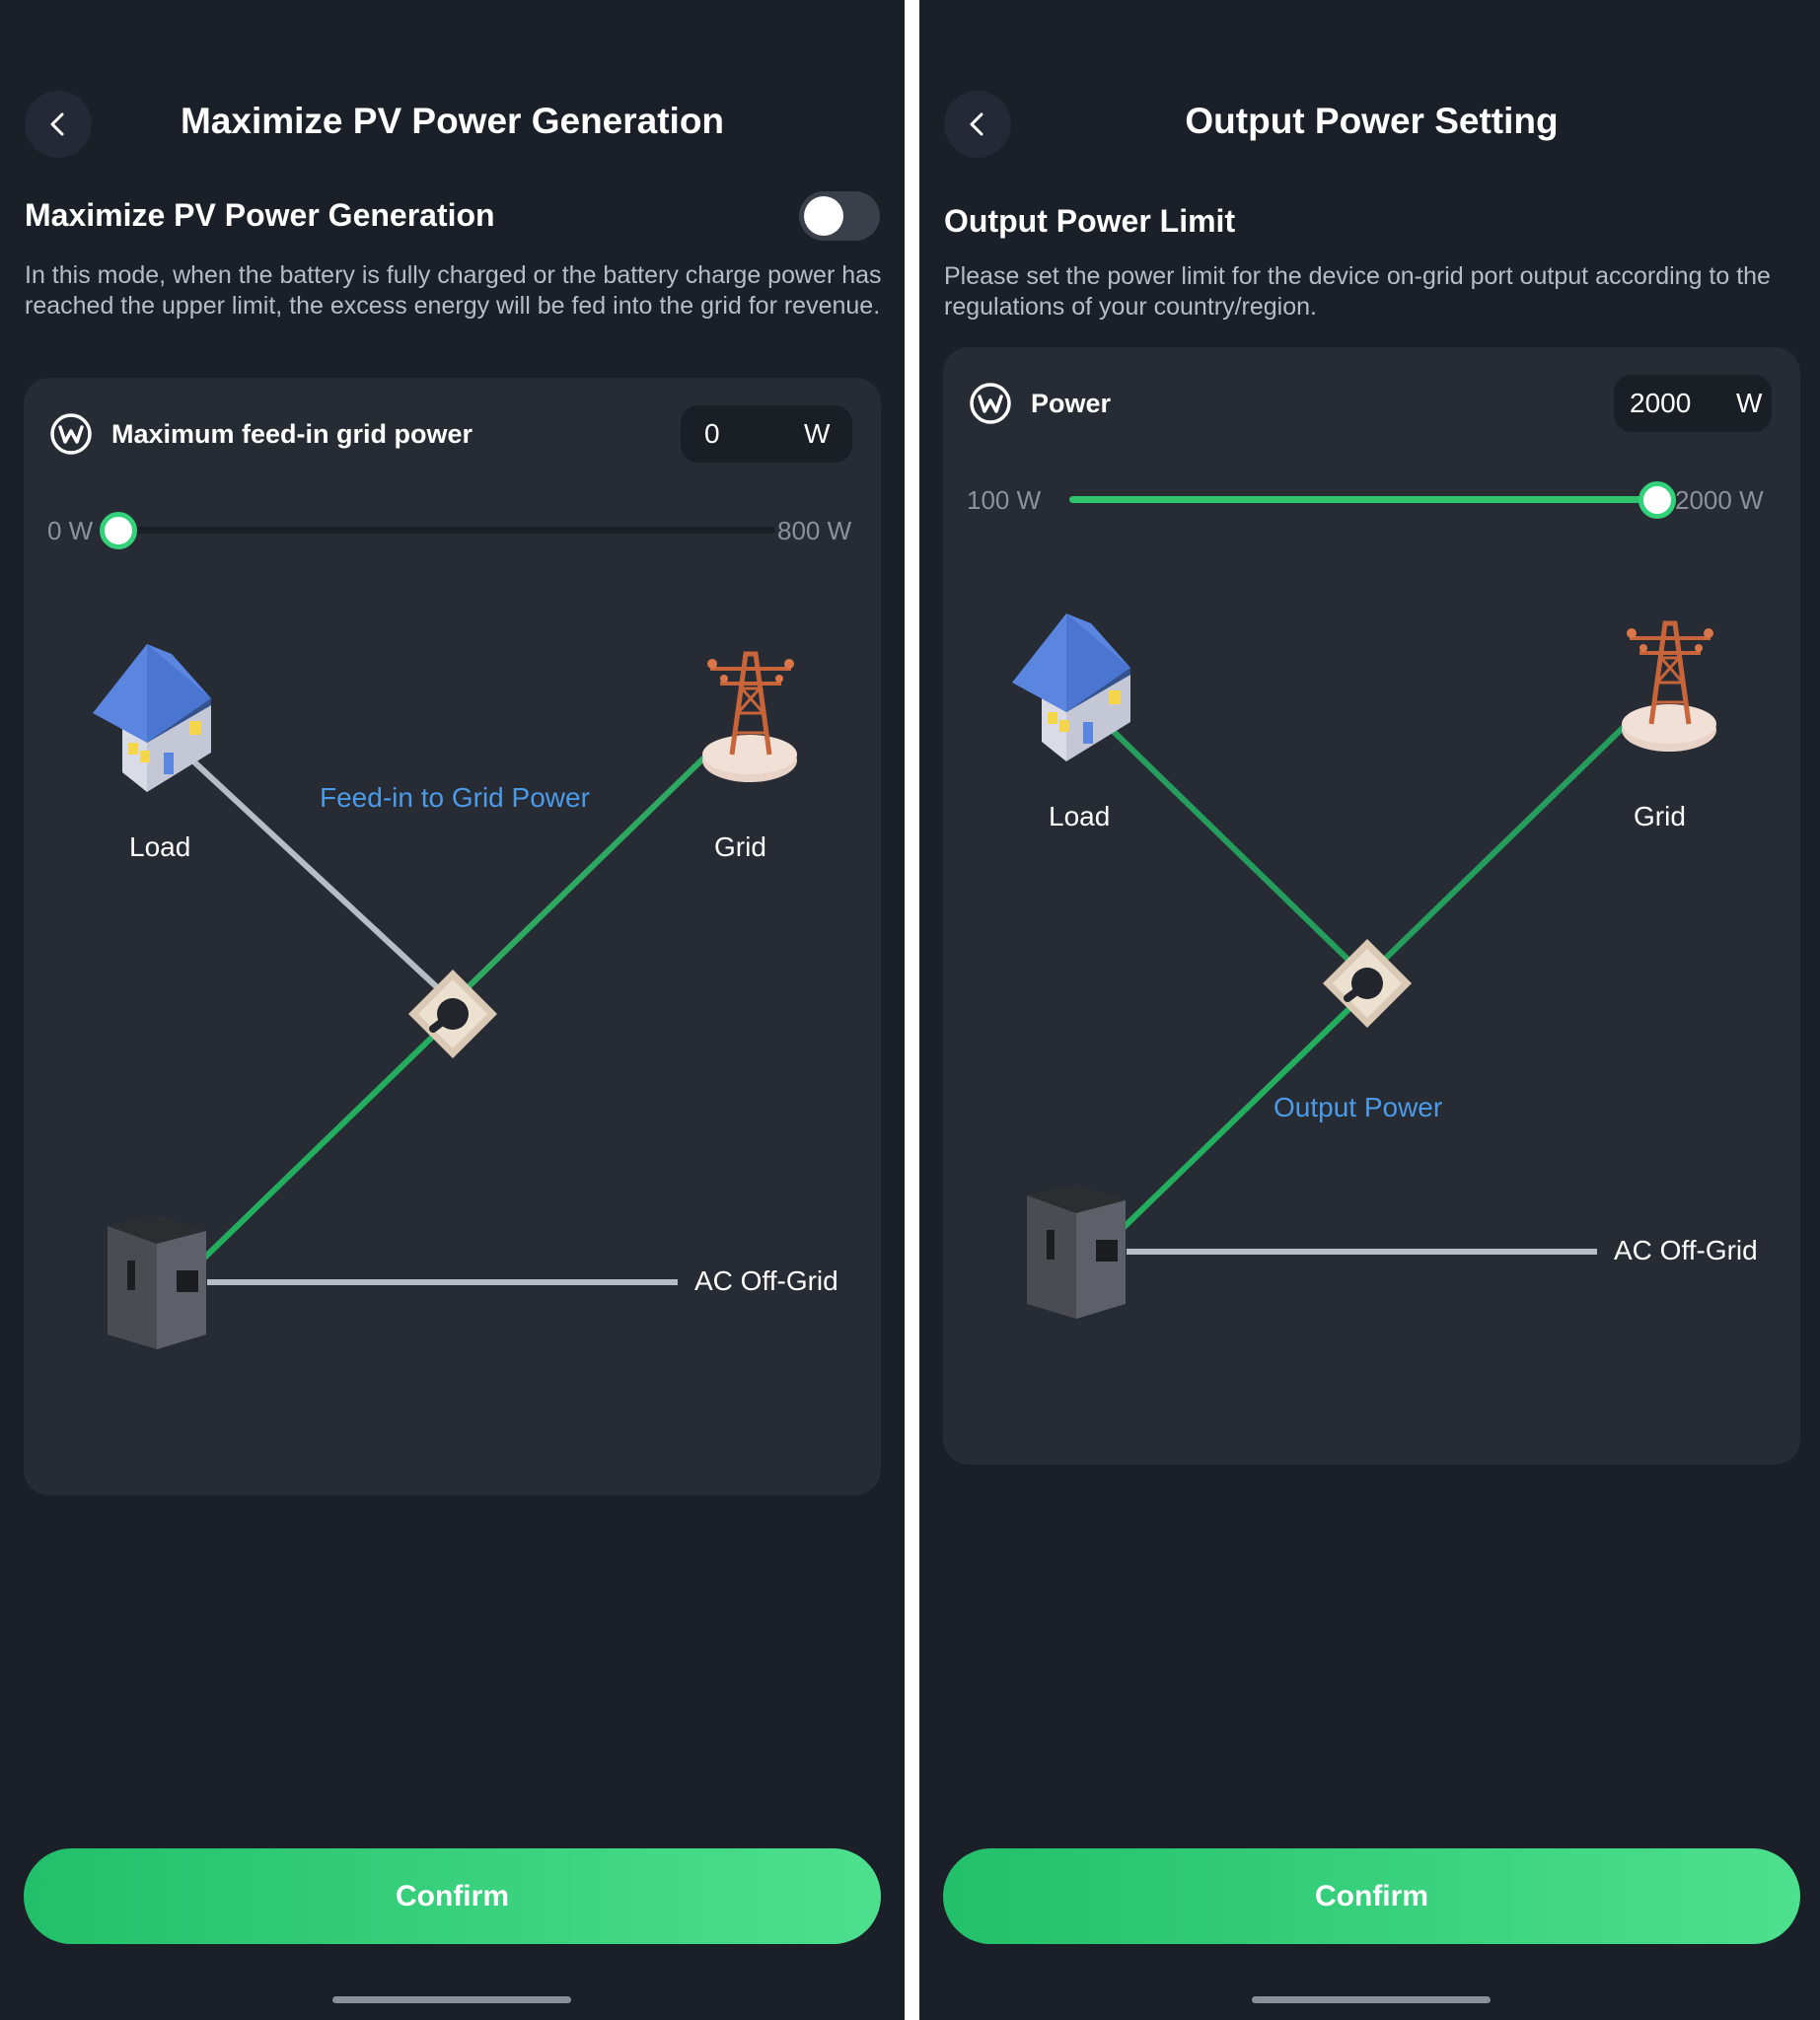  What do you see at coordinates (823, 216) in the screenshot?
I see `toggle-knob` at bounding box center [823, 216].